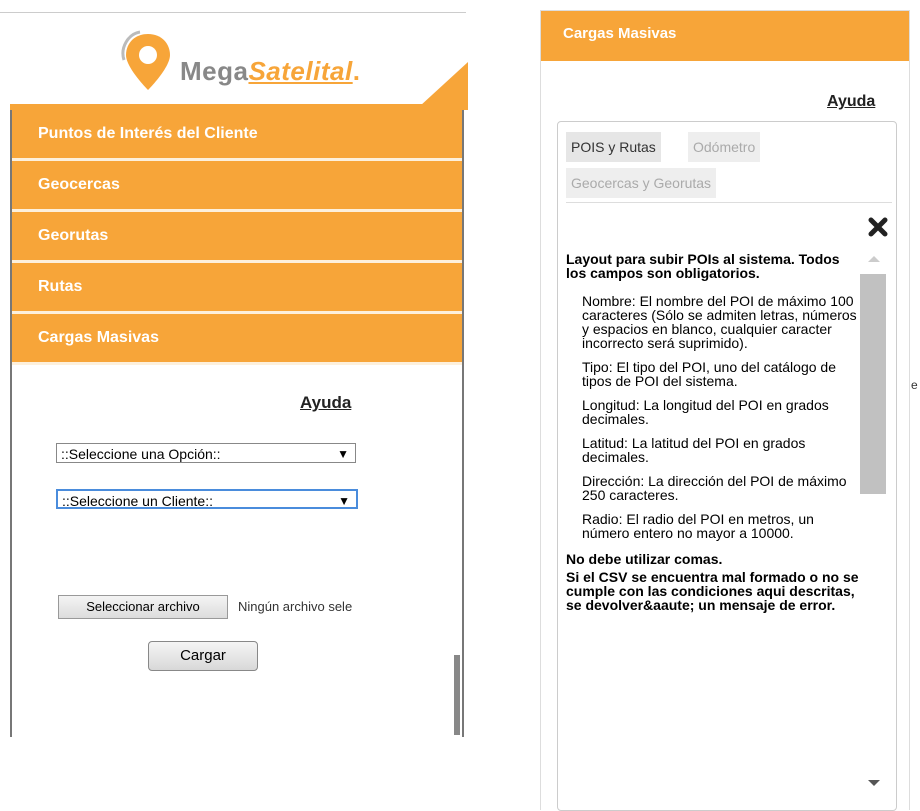 This screenshot has width=920, height=811. What do you see at coordinates (300, 71) in the screenshot?
I see `brand-name-accent: Satelital` at bounding box center [300, 71].